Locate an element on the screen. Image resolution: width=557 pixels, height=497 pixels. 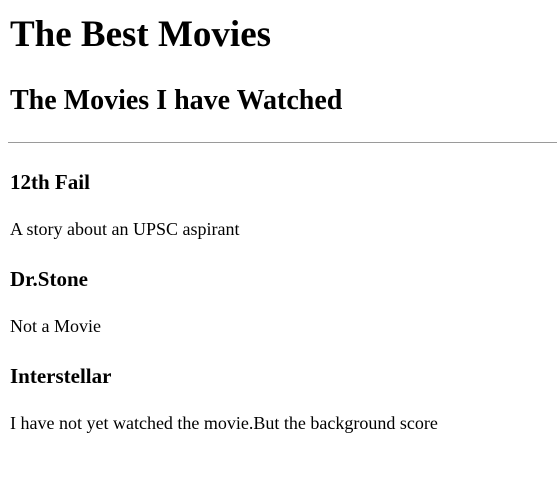
page-title: The Best Movies is located at coordinates (141, 34).